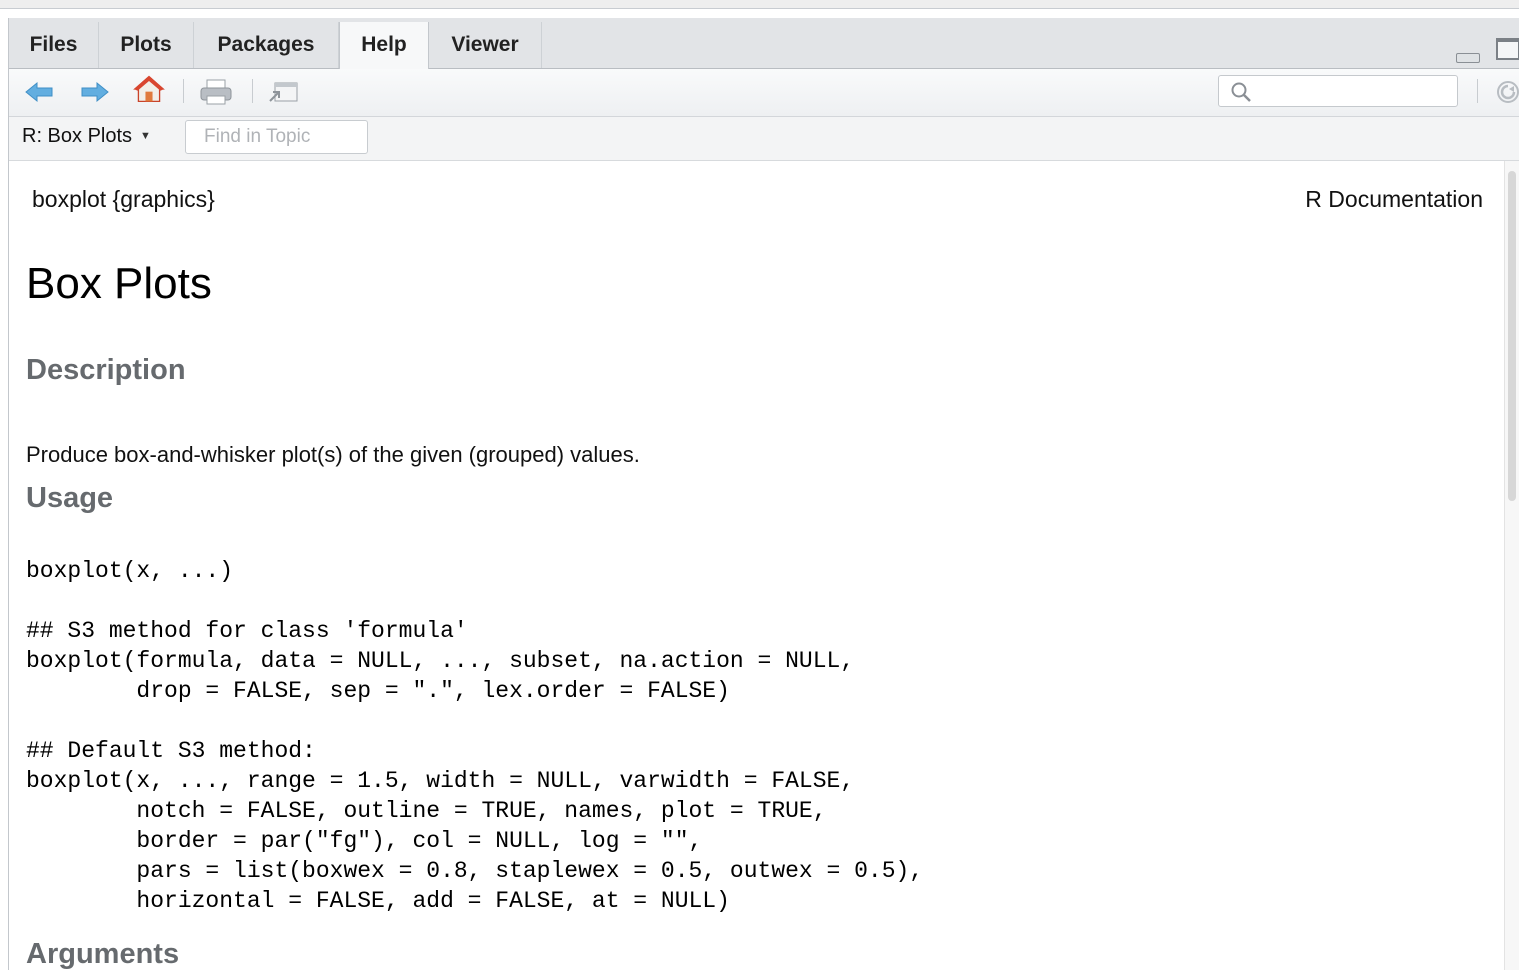  Describe the element at coordinates (123, 199) in the screenshot. I see `package-line: boxplot {graphics}` at that location.